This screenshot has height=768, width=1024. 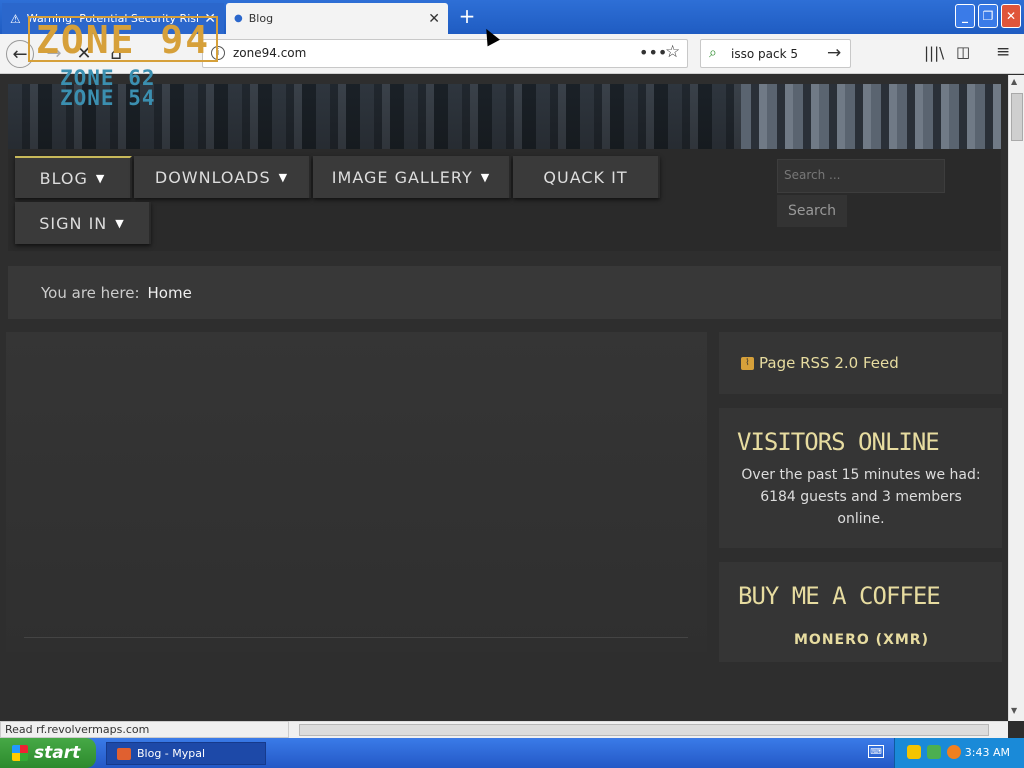 I want to click on maximize-button: ❐, so click(x=988, y=16).